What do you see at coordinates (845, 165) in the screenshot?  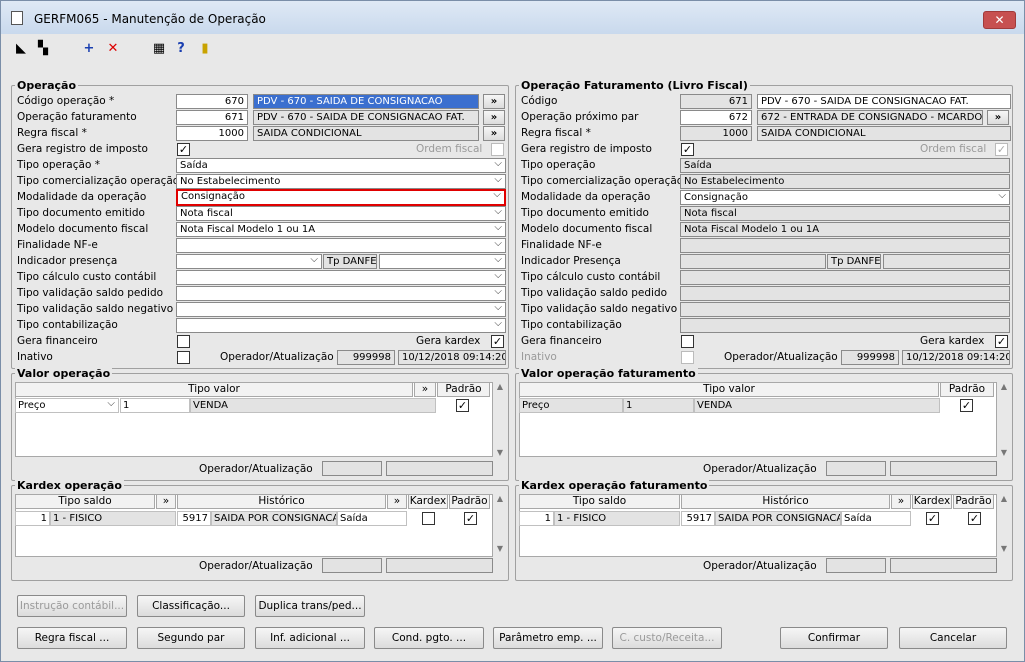 I see `r-tipo-operacao-value: Saída` at bounding box center [845, 165].